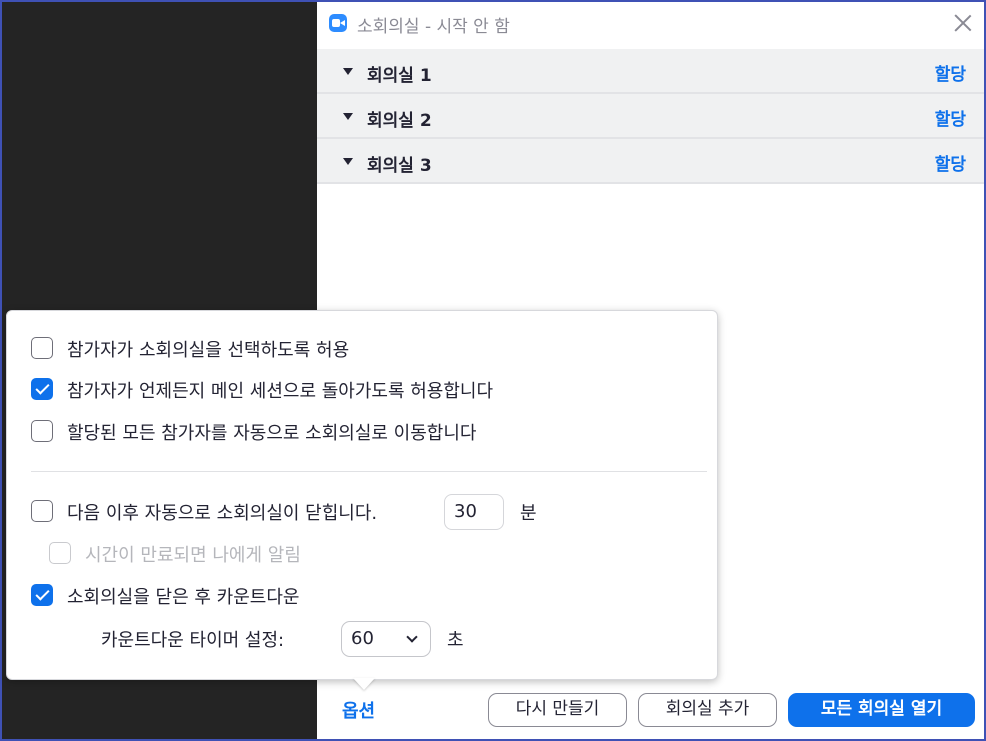 The image size is (986, 741). Describe the element at coordinates (386, 639) in the screenshot. I see `countdown-timer-select: 60` at that location.